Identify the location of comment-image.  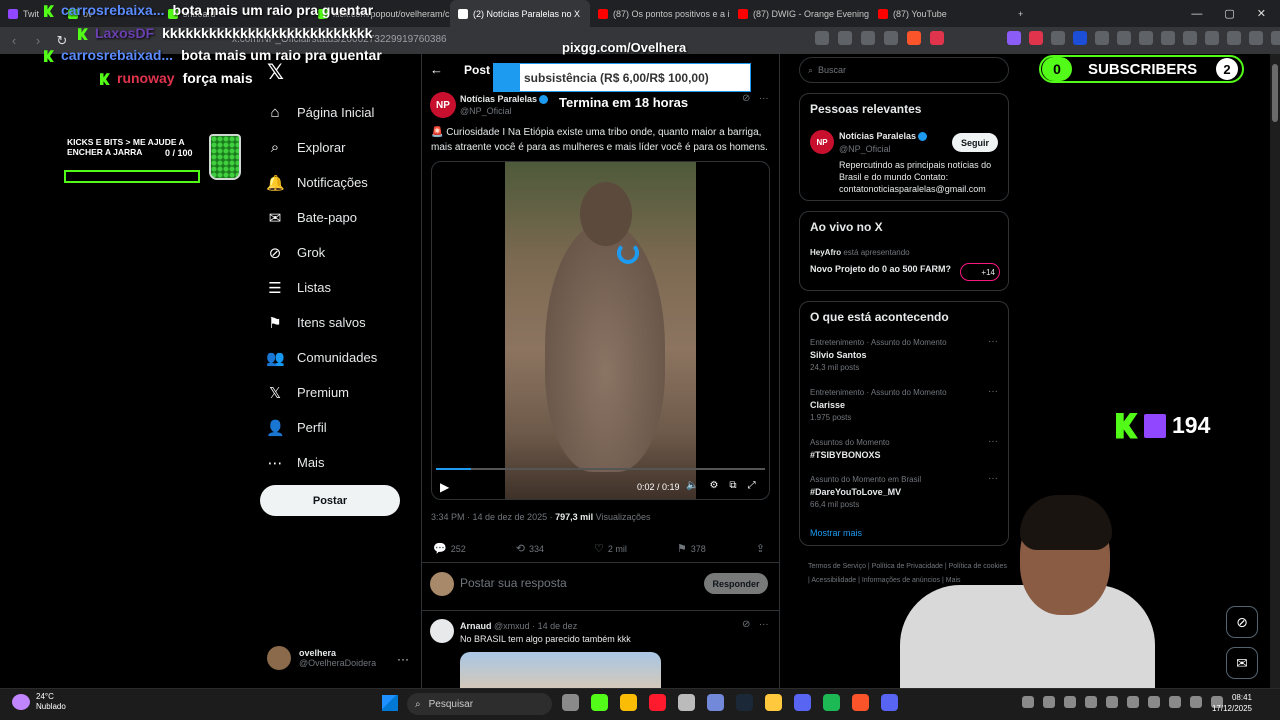
(560, 672).